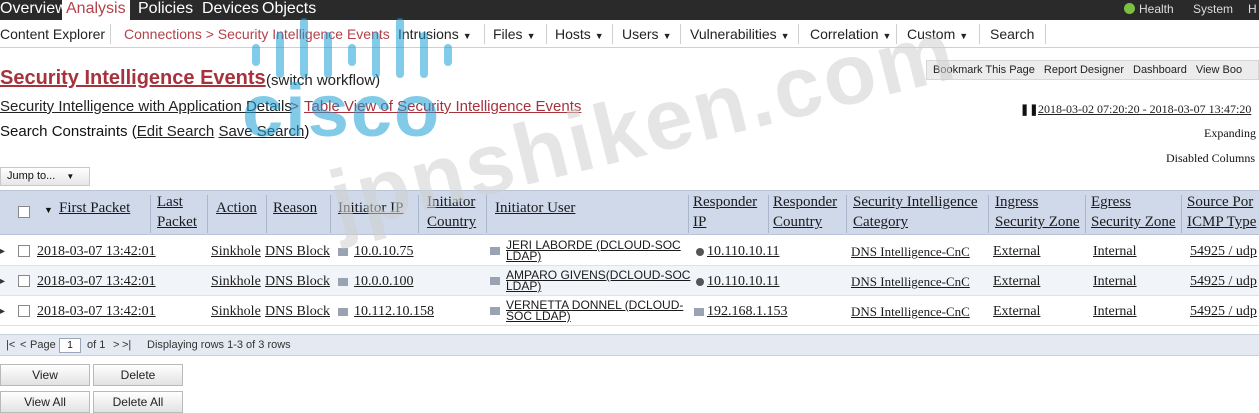  I want to click on subnav-users: Users ▼, so click(646, 34).